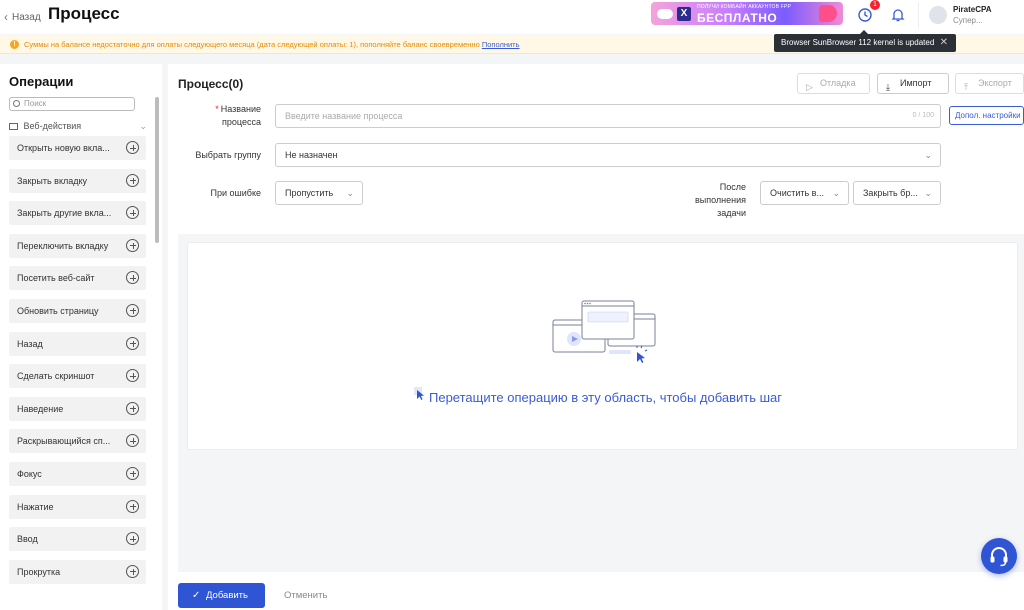  Describe the element at coordinates (747, 13) in the screenshot. I see `promo-banner: X ПОЛУЧИ КОМБАЙН АККАУНТОВ FPP БЕСПЛАТНО` at that location.